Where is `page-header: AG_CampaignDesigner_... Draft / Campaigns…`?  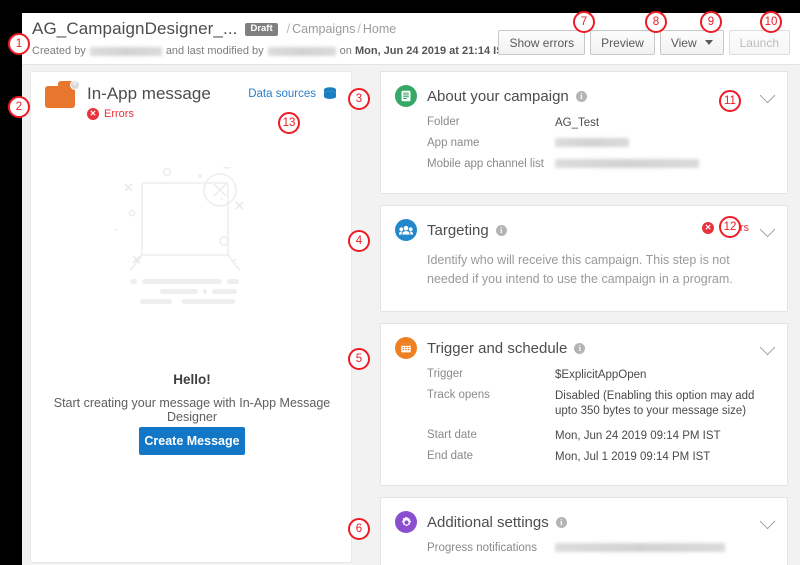
page-header: AG_CampaignDesigner_... Draft / Campaigns… is located at coordinates (411, 39).